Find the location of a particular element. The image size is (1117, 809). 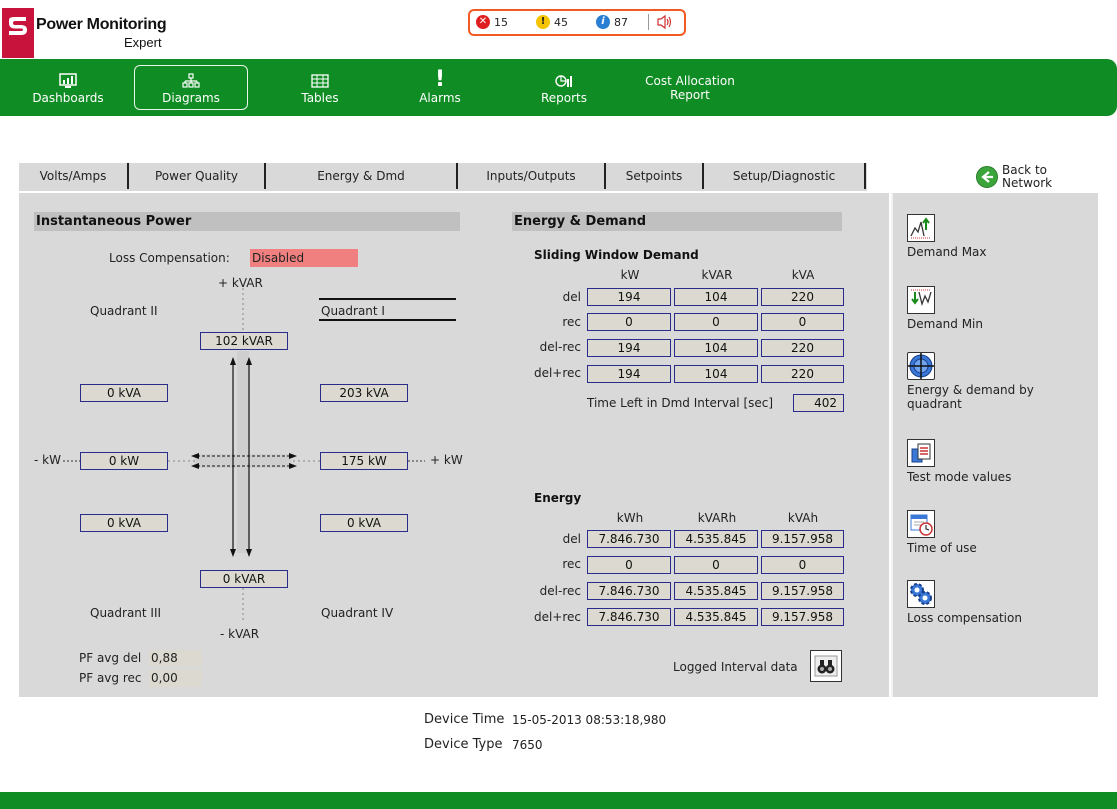

divider is located at coordinates (648, 22).